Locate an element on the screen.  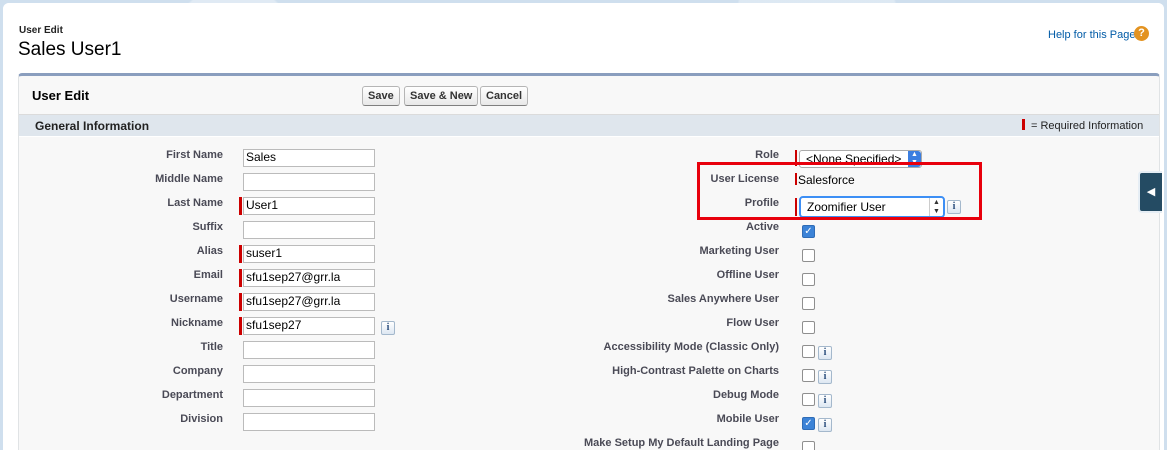
accessibility-mode-info-icon: i is located at coordinates (825, 353).